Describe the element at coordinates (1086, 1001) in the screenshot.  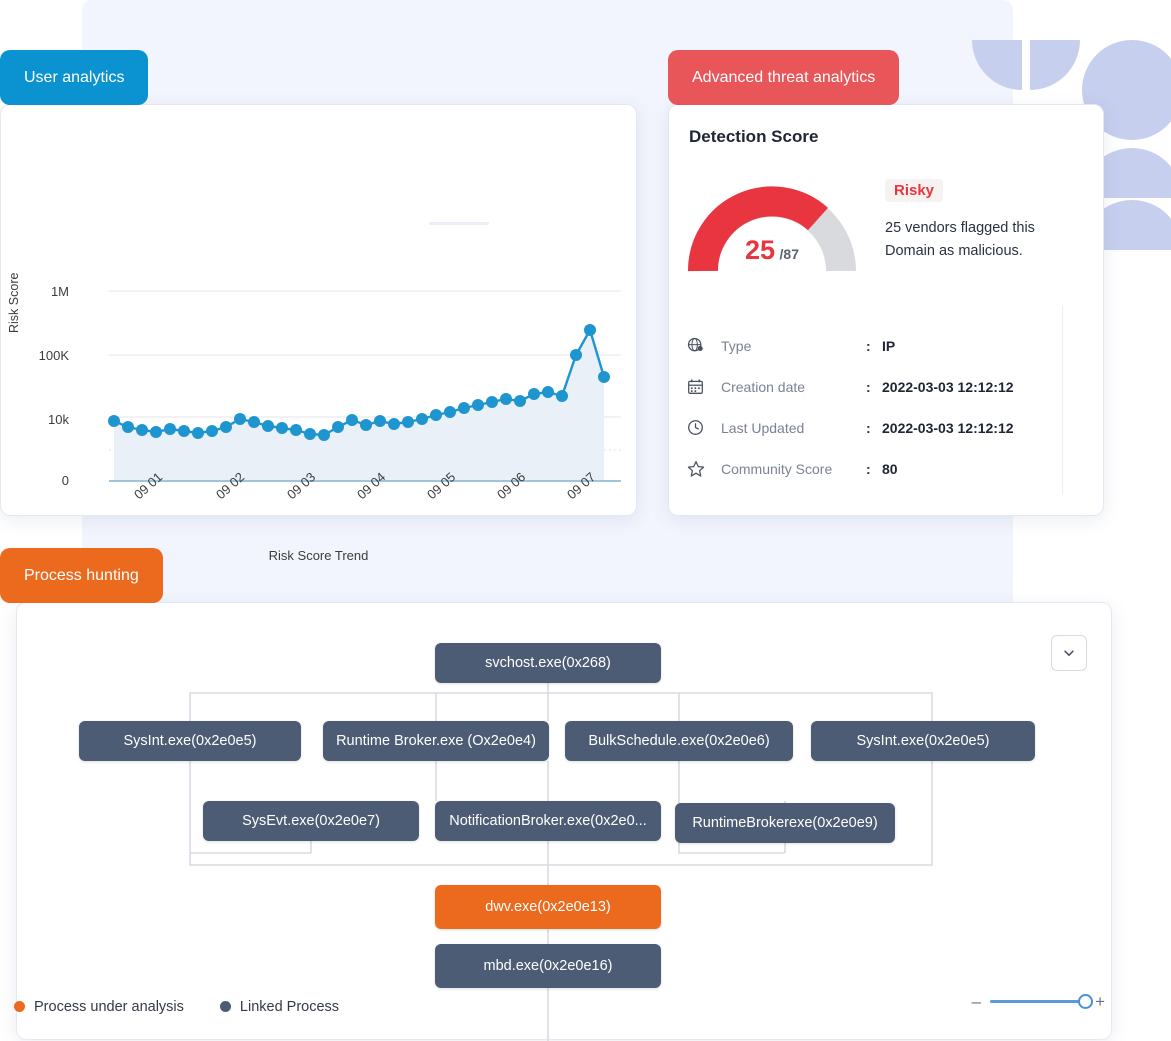
I see `zoom-slider-handle` at that location.